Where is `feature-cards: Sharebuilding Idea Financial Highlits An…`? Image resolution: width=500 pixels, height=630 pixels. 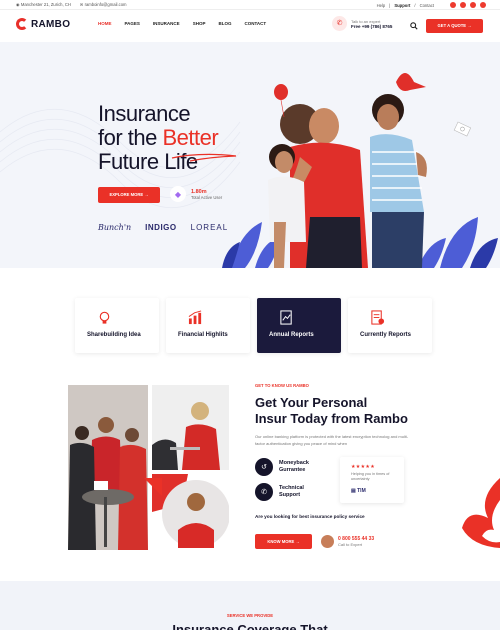 feature-cards: Sharebuilding Idea Financial Highlits An… is located at coordinates (253, 325).